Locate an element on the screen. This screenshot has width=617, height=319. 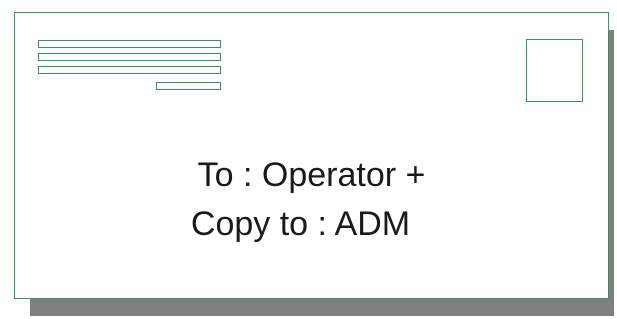
stamp-placeholder-icon is located at coordinates (554, 70).